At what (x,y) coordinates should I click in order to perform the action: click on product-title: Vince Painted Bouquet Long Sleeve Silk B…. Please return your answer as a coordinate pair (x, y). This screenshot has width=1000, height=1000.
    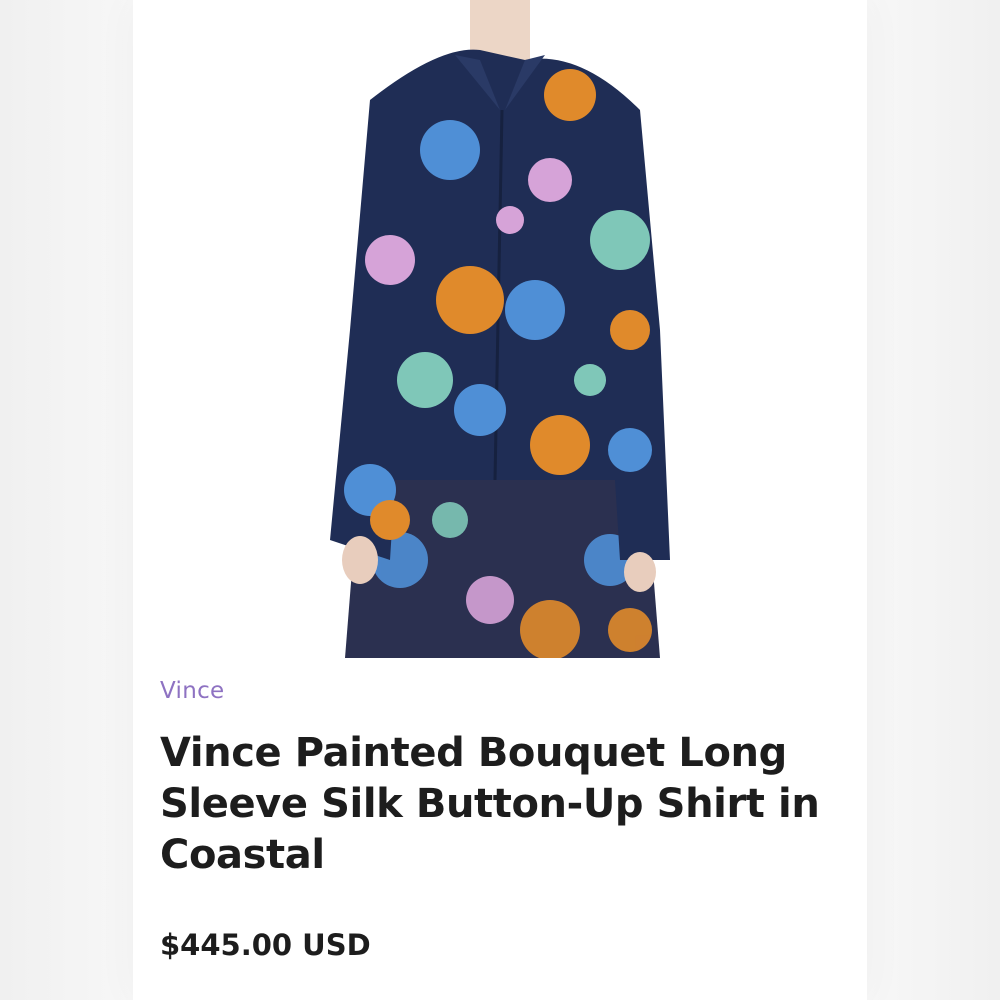
    Looking at the image, I should click on (490, 804).